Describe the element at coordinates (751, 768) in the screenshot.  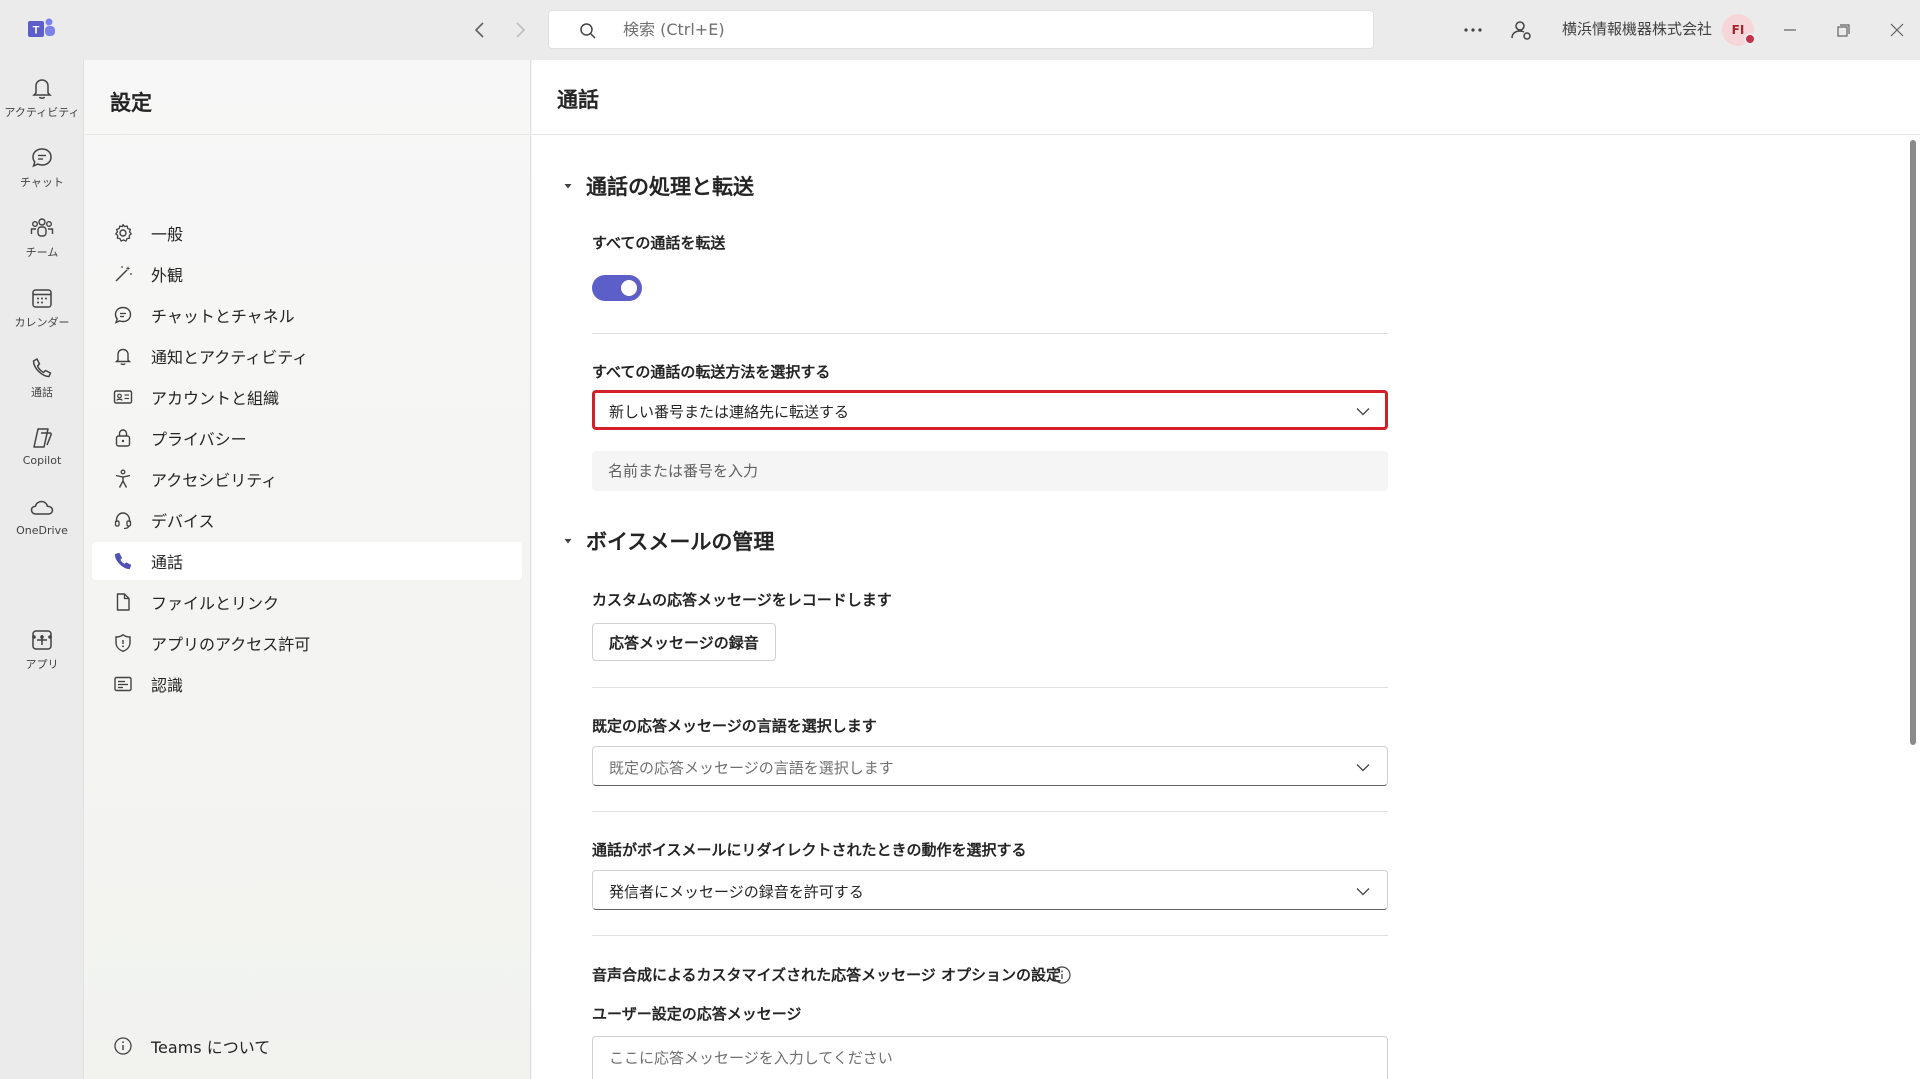
I see `dropdown-placeholder: 既定の応答メッセージの言語を選択します` at that location.